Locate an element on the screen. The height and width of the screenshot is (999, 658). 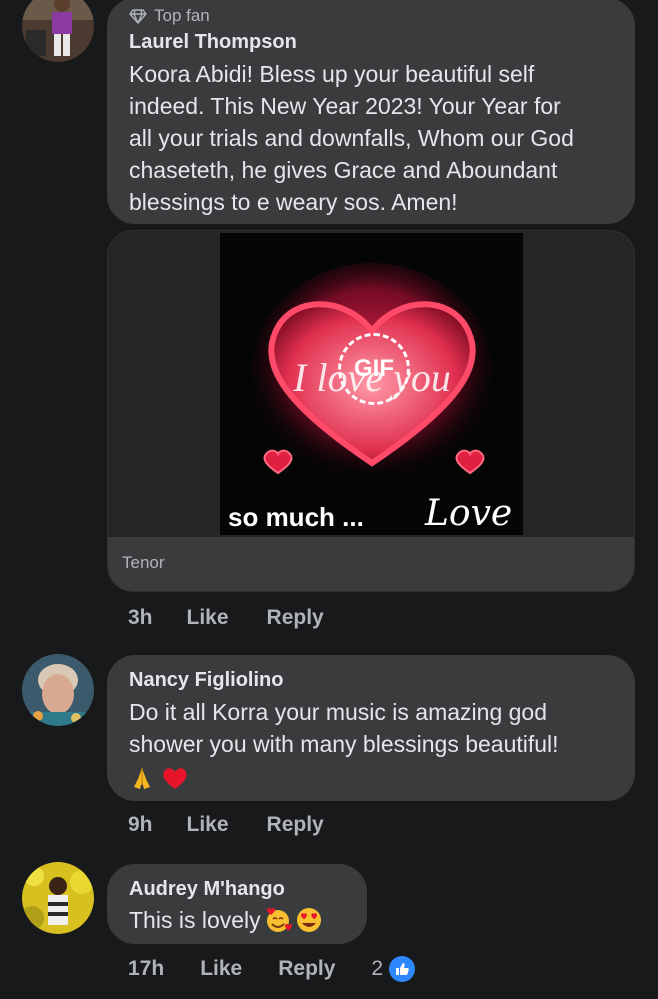
avatar-nancy-icon is located at coordinates (58, 690).